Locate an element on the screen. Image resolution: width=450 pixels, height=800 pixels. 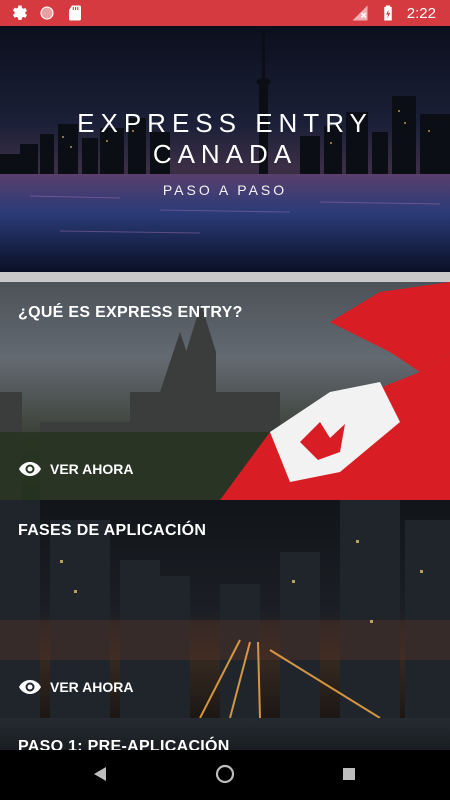
clock: 2:22 is located at coordinates (421, 13).